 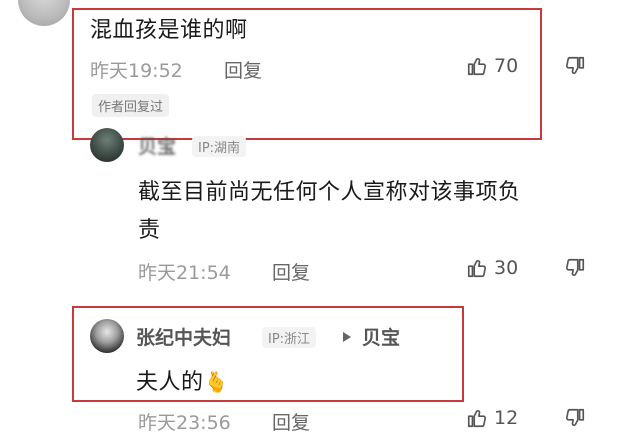 What do you see at coordinates (268, 354) in the screenshot?
I see `highlight-box-reply` at bounding box center [268, 354].